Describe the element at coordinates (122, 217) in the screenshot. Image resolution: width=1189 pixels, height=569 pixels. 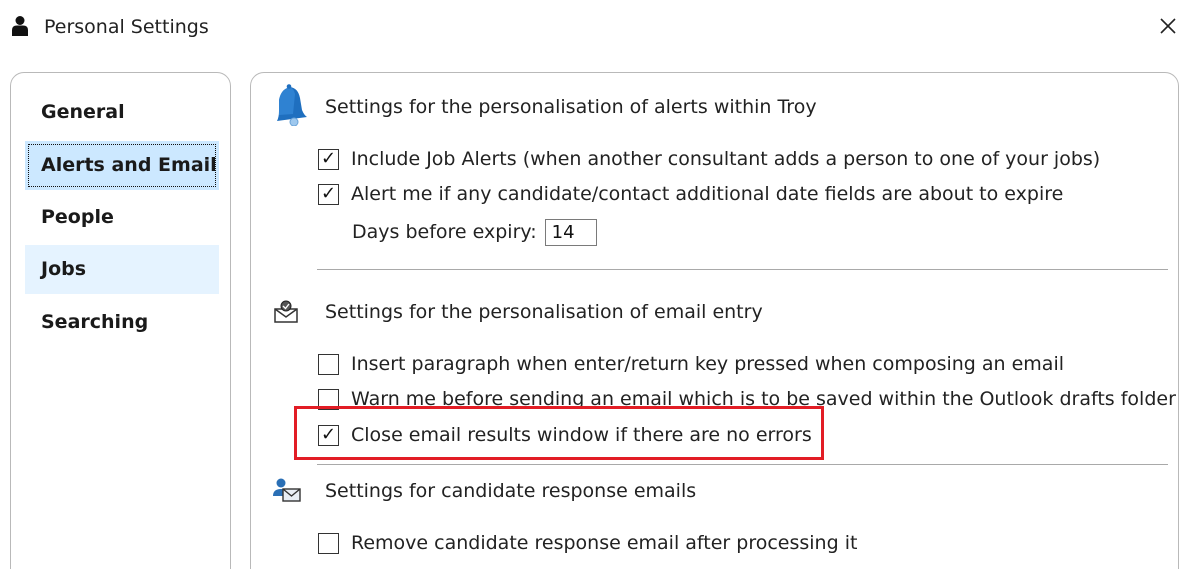
I see `nav-item-people: People` at that location.